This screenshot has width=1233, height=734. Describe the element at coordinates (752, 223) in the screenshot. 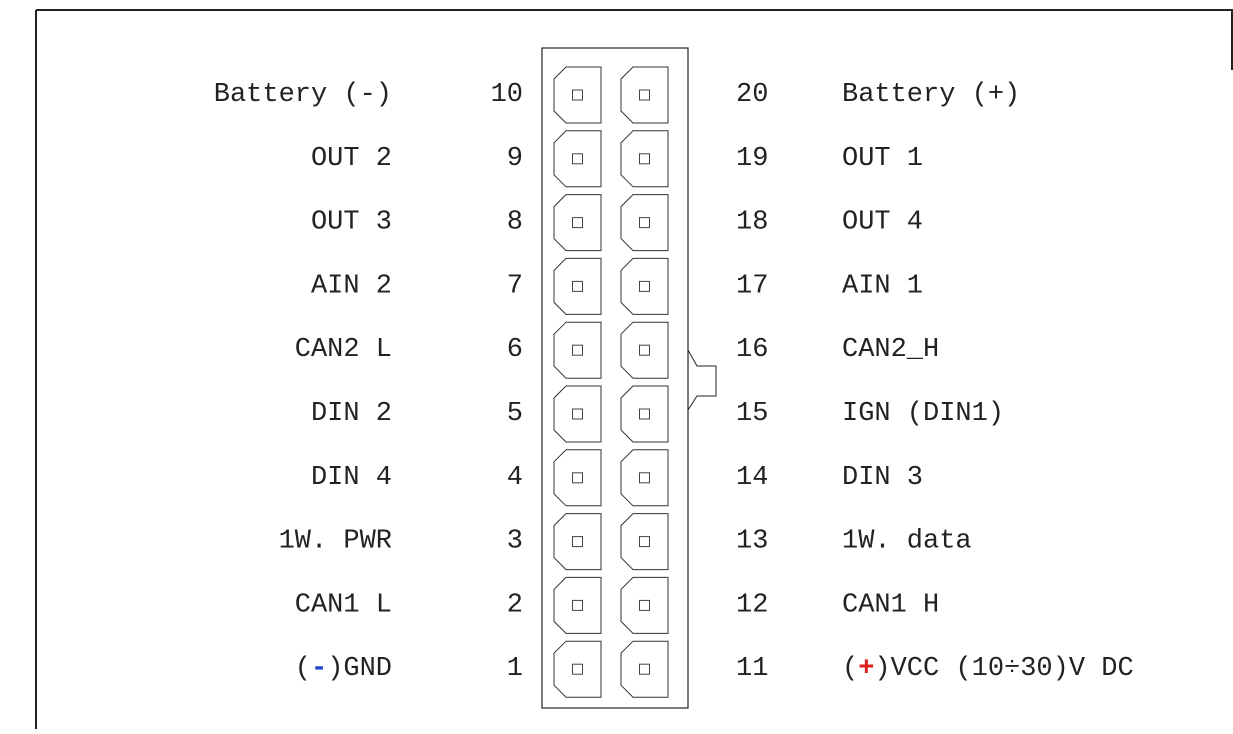

I see `pin-number-18: 18` at that location.